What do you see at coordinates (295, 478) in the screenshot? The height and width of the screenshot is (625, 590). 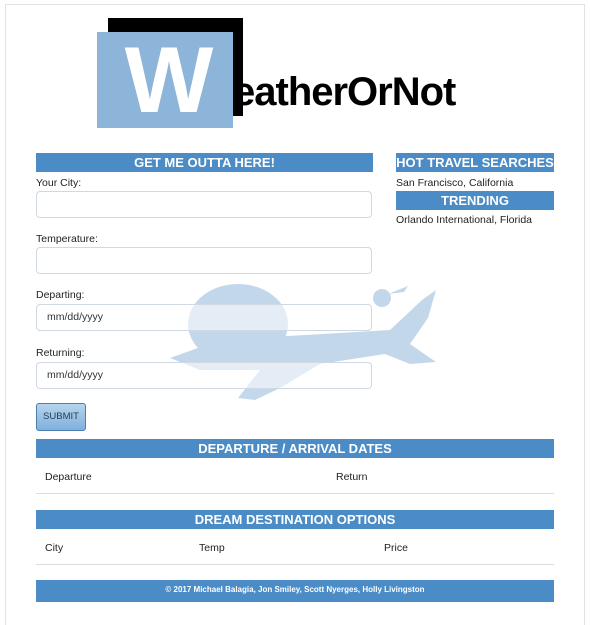 I see `dates-table-header-row: Departure Return` at bounding box center [295, 478].